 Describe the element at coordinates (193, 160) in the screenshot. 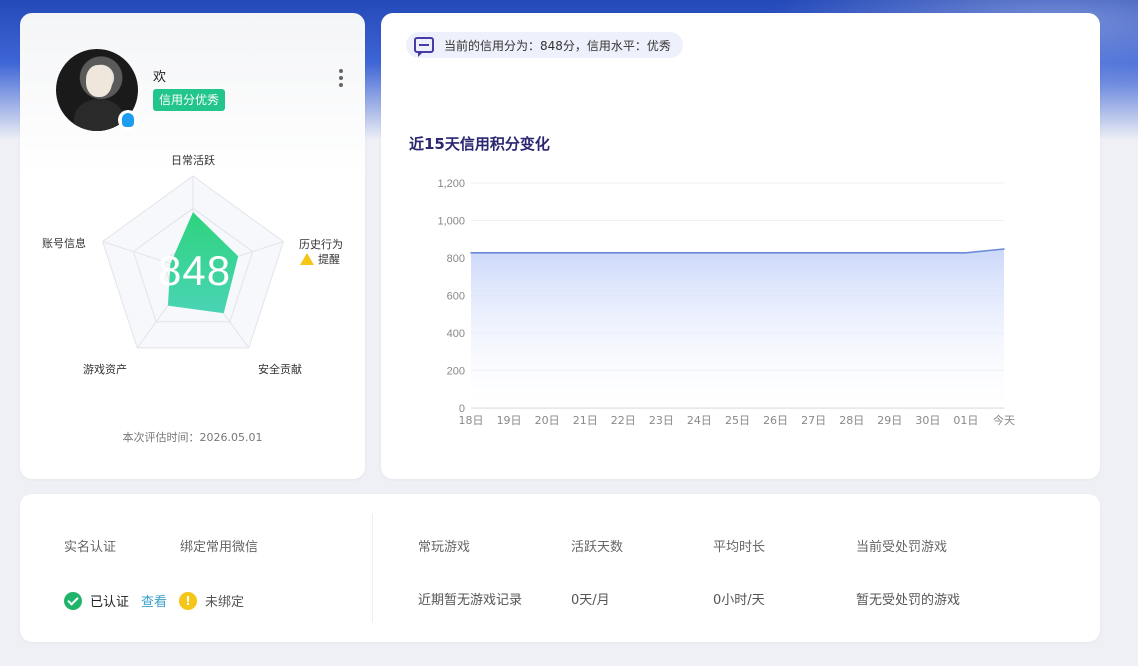

I see `radar-label-top: 日常活跃` at that location.